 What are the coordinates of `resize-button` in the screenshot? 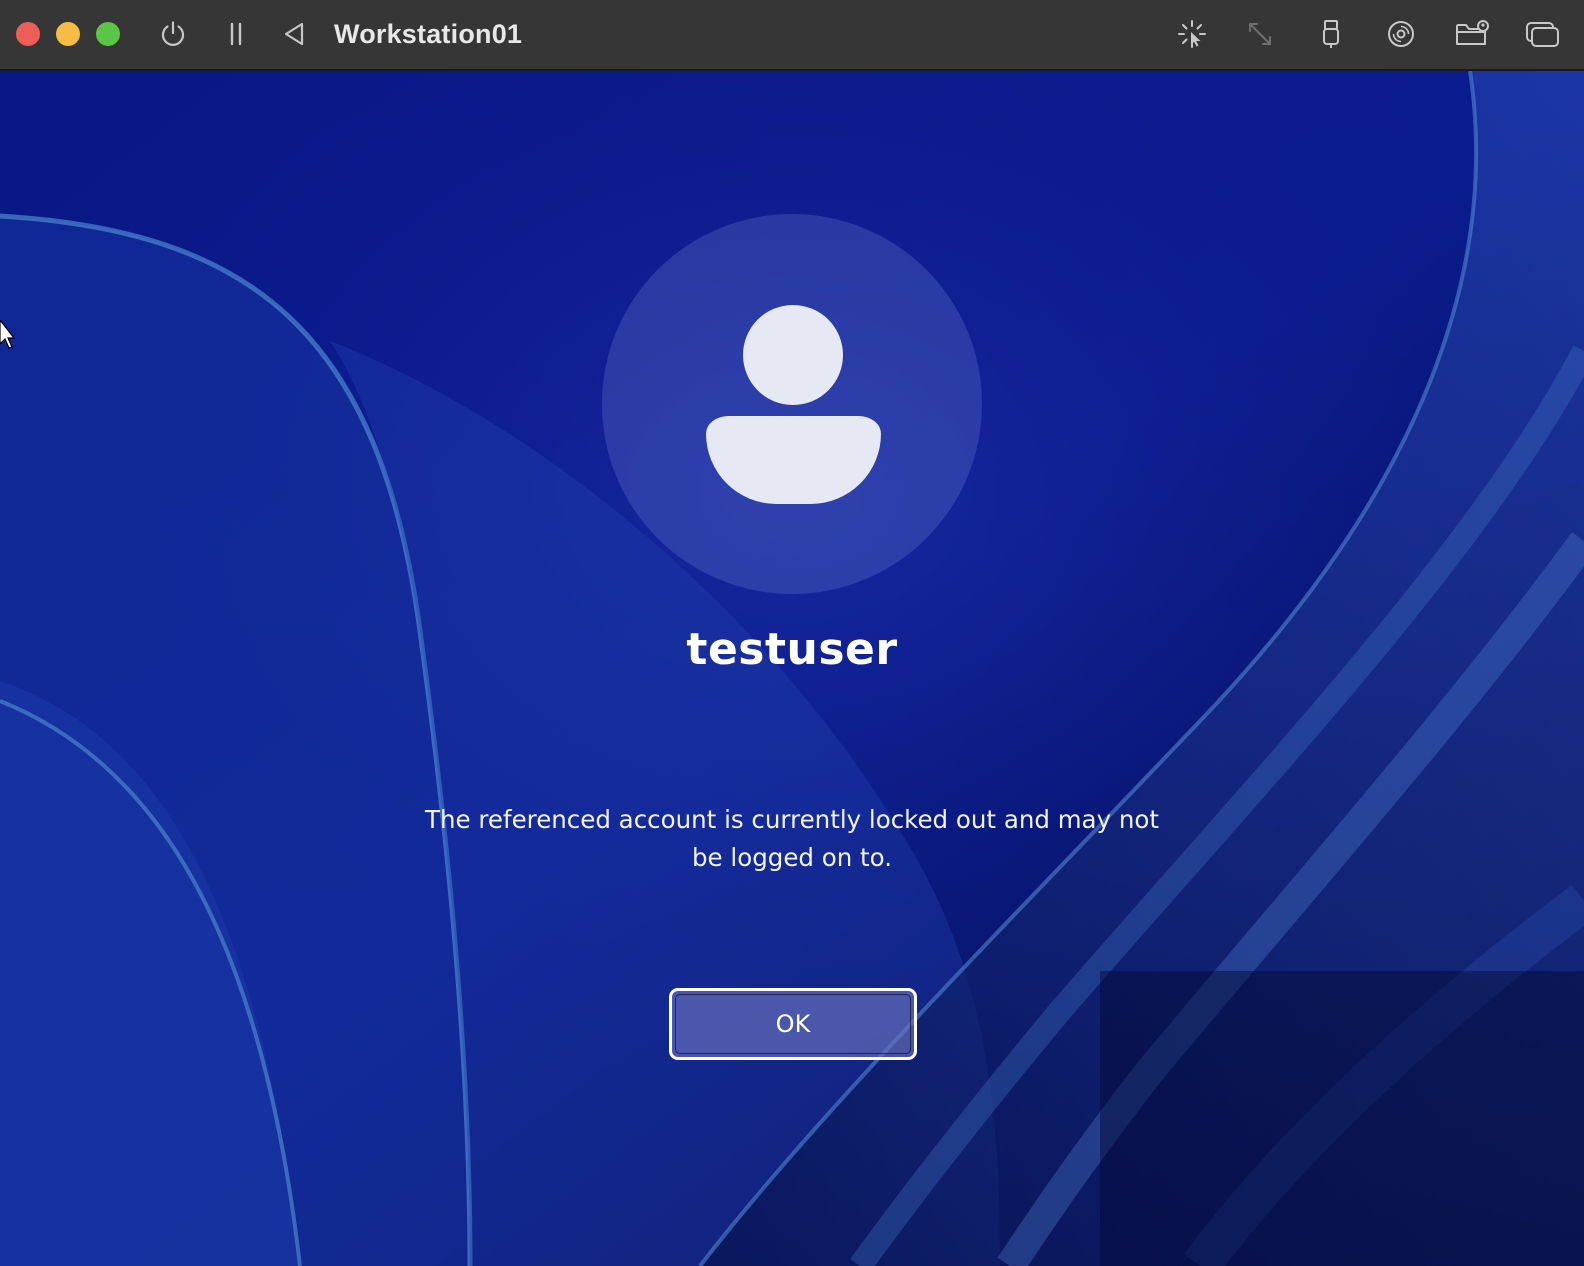 It's located at (1260, 34).